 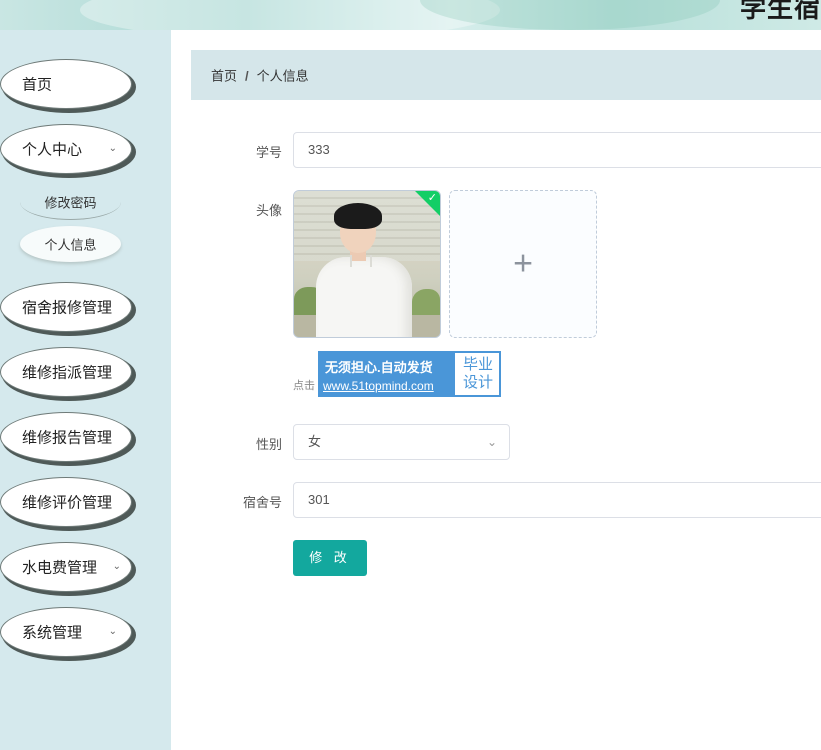 What do you see at coordinates (304, 386) in the screenshot?
I see `upload-tip: 点击` at bounding box center [304, 386].